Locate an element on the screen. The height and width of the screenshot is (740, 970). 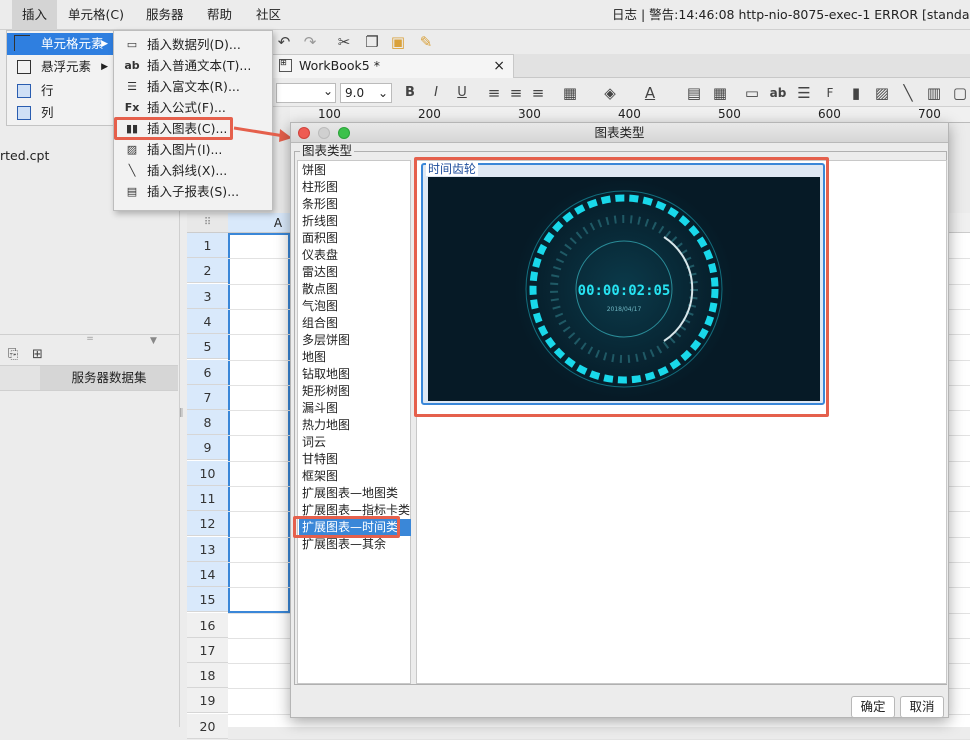
row-header: 15 is located at coordinates (207, 600).